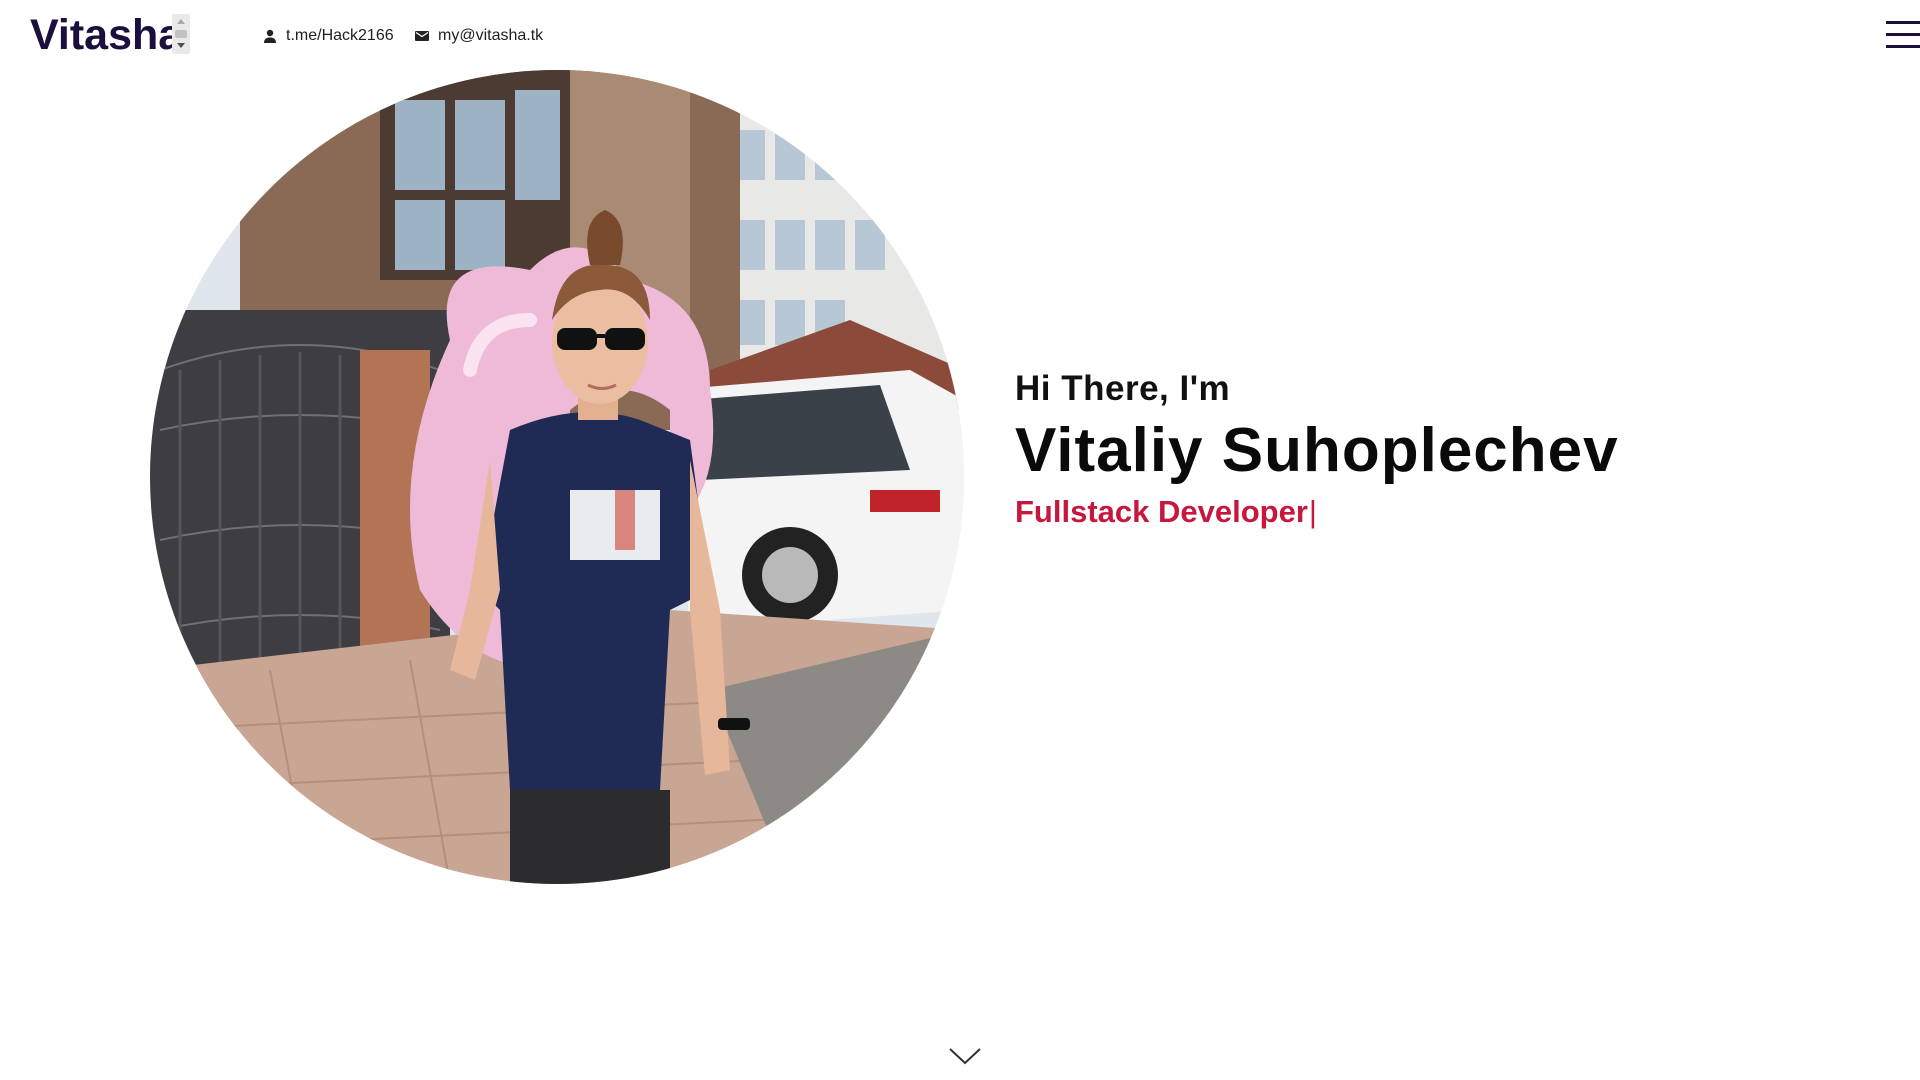 This screenshot has height=1080, width=1920. What do you see at coordinates (181, 45) in the screenshot?
I see `scroll-down-arrow-icon` at bounding box center [181, 45].